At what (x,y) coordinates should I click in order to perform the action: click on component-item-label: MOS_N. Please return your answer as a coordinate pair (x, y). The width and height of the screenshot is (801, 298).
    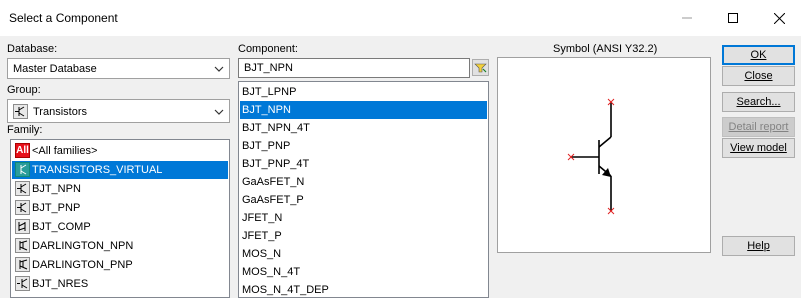
    Looking at the image, I should click on (262, 254).